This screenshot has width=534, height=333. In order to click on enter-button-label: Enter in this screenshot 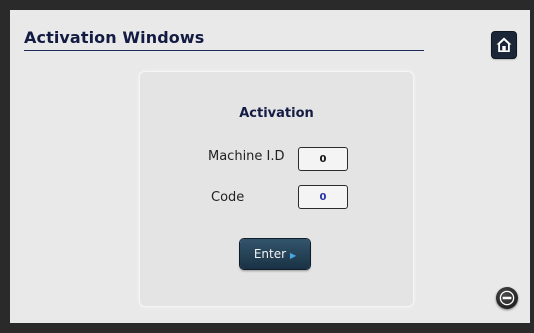, I will do `click(270, 254)`.